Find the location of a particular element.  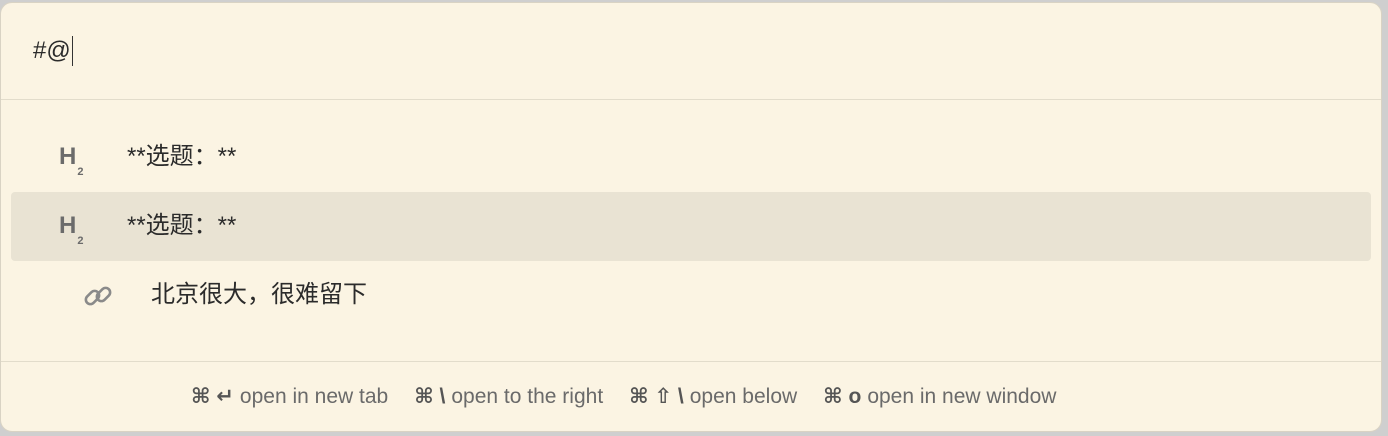

shortcut-keys: ⌘ o is located at coordinates (842, 396).